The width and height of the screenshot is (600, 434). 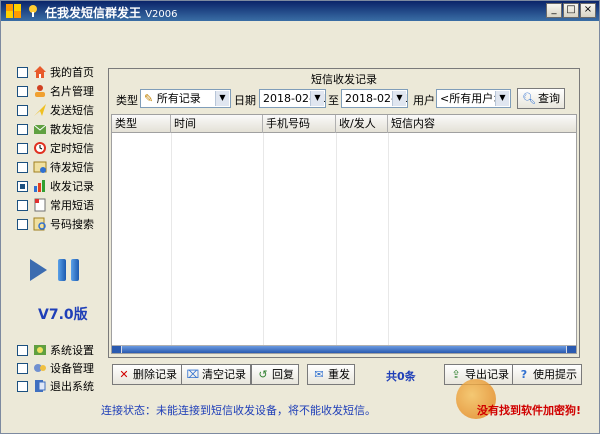 I want to click on sidebar-item-label: 号码搜索, so click(x=72, y=224).